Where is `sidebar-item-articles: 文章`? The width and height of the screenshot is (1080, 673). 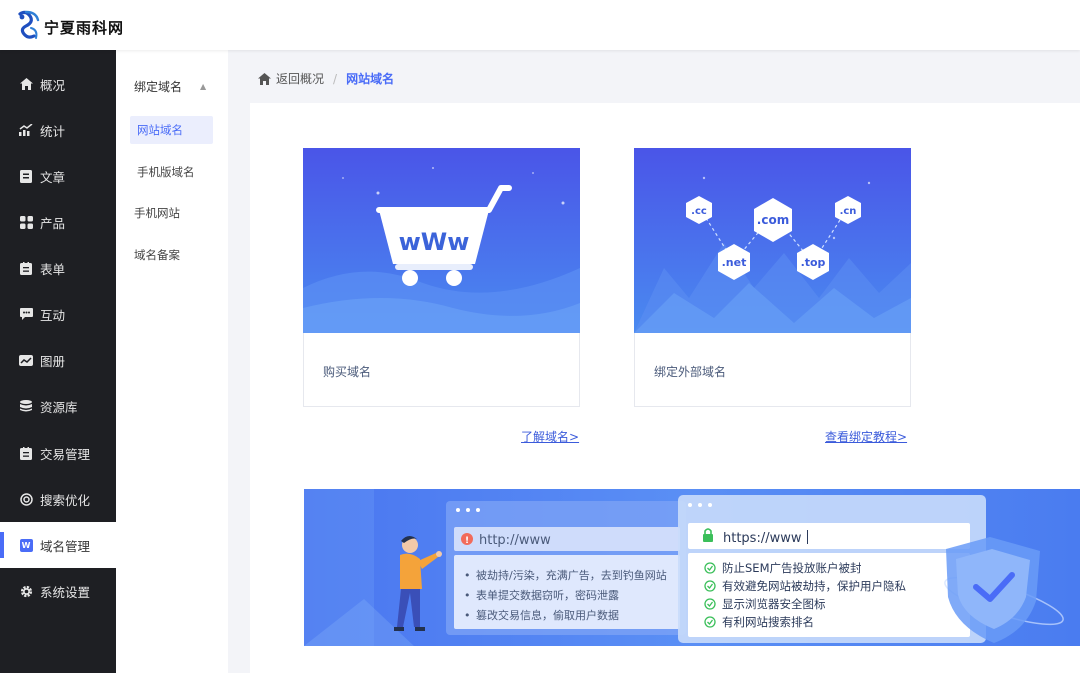 sidebar-item-articles: 文章 is located at coordinates (58, 176).